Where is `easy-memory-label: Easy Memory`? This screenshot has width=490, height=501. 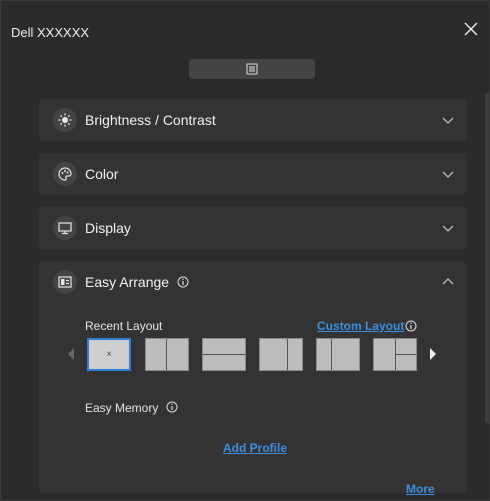 easy-memory-label: Easy Memory is located at coordinates (131, 408).